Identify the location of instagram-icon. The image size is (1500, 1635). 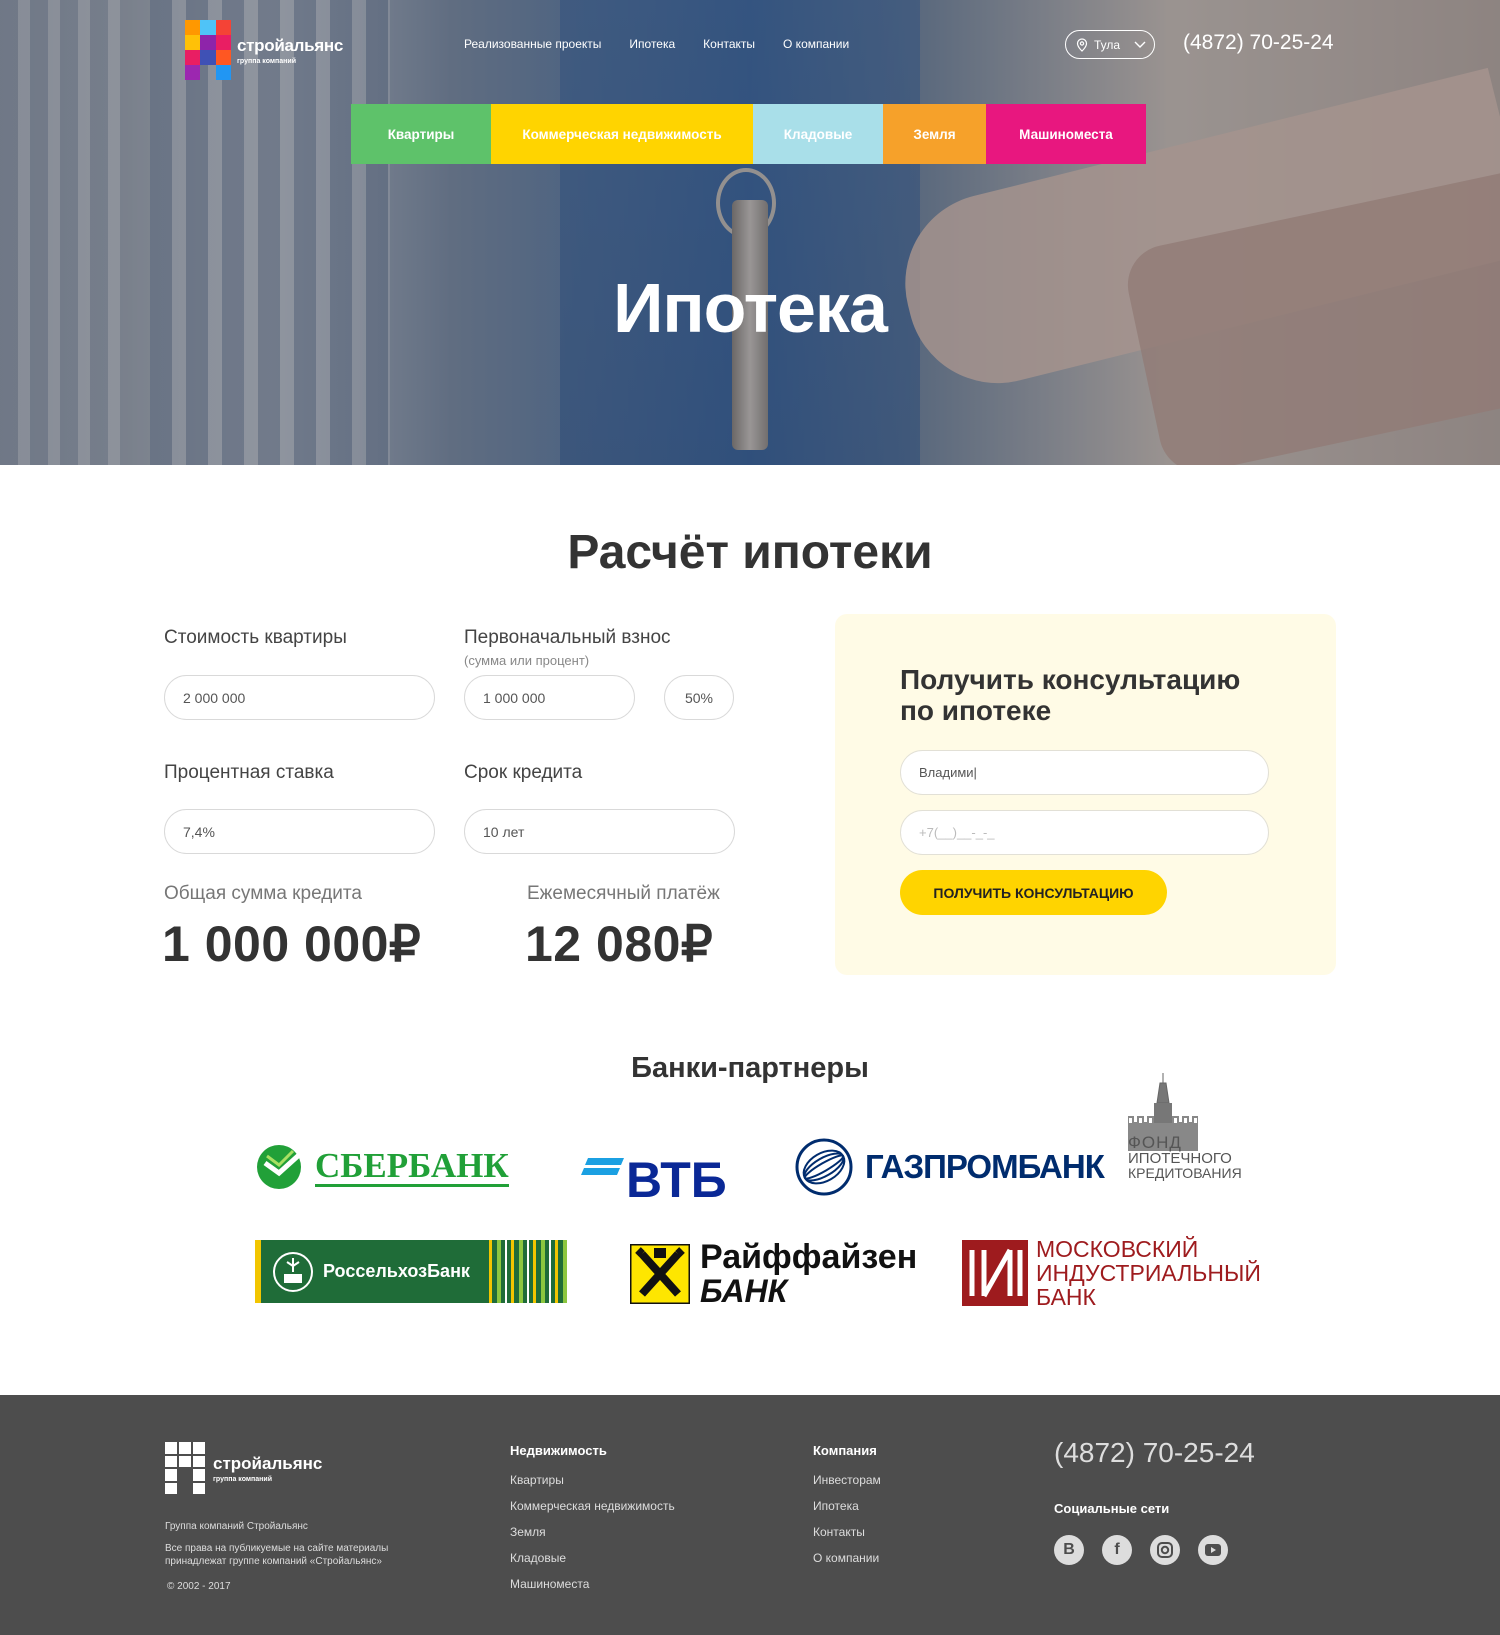
(1165, 1550).